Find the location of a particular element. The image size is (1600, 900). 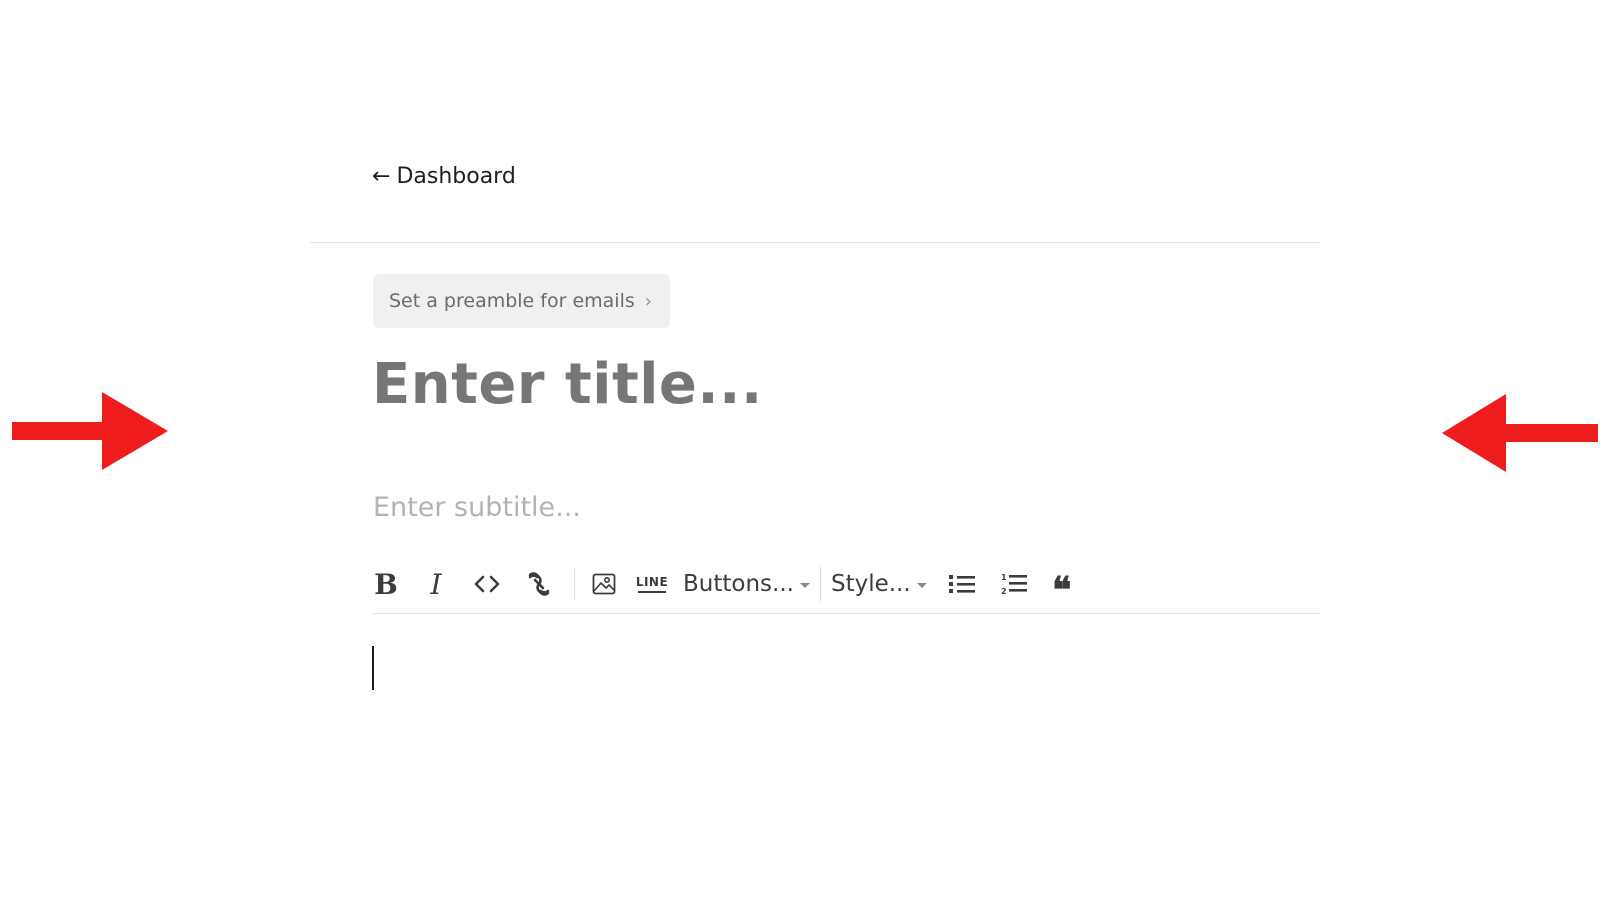

back-to-dashboard-link: ← Dashboard is located at coordinates (444, 176).